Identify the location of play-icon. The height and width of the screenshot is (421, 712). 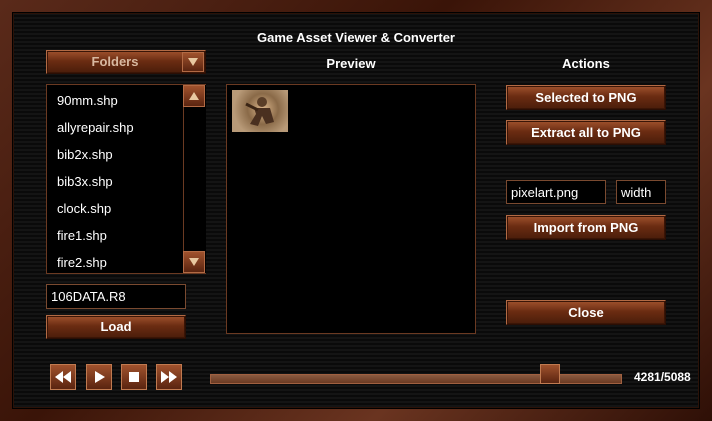
(100, 377).